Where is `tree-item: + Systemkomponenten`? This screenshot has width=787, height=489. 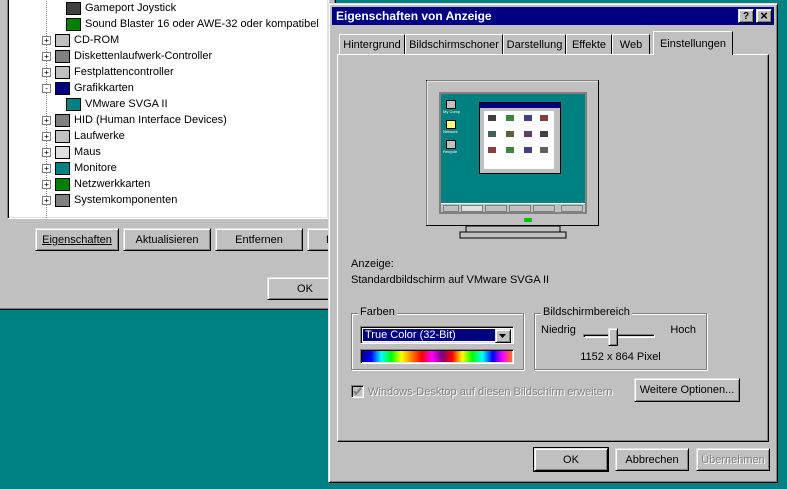
tree-item: + Systemkomponenten is located at coordinates (109, 200).